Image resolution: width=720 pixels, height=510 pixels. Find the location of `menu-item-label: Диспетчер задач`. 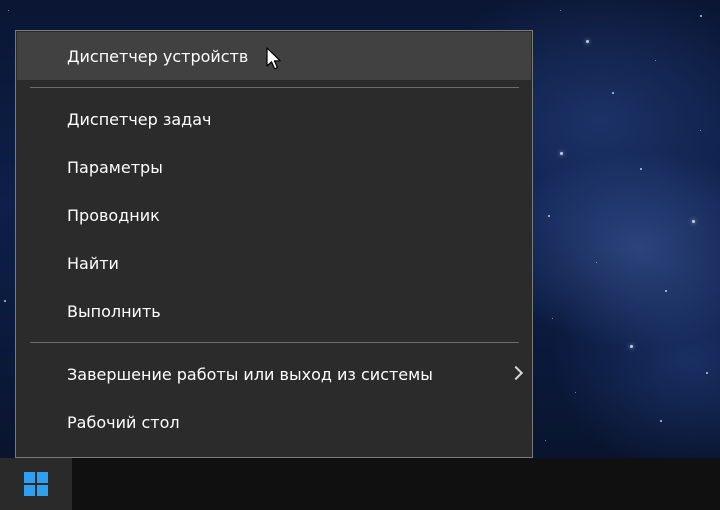

menu-item-label: Диспетчер задач is located at coordinates (139, 119).